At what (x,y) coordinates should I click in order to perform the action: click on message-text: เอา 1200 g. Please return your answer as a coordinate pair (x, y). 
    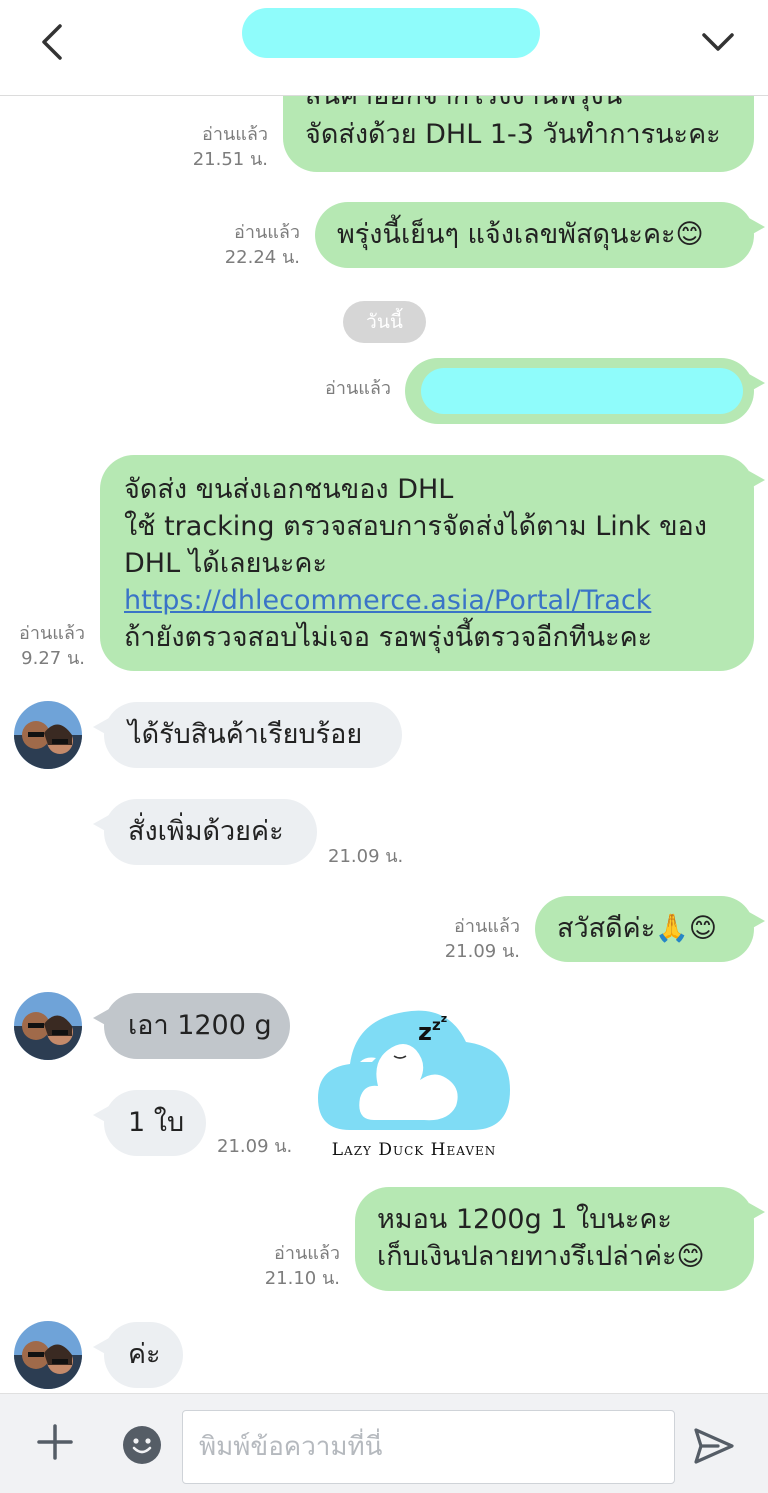
    Looking at the image, I should click on (200, 1025).